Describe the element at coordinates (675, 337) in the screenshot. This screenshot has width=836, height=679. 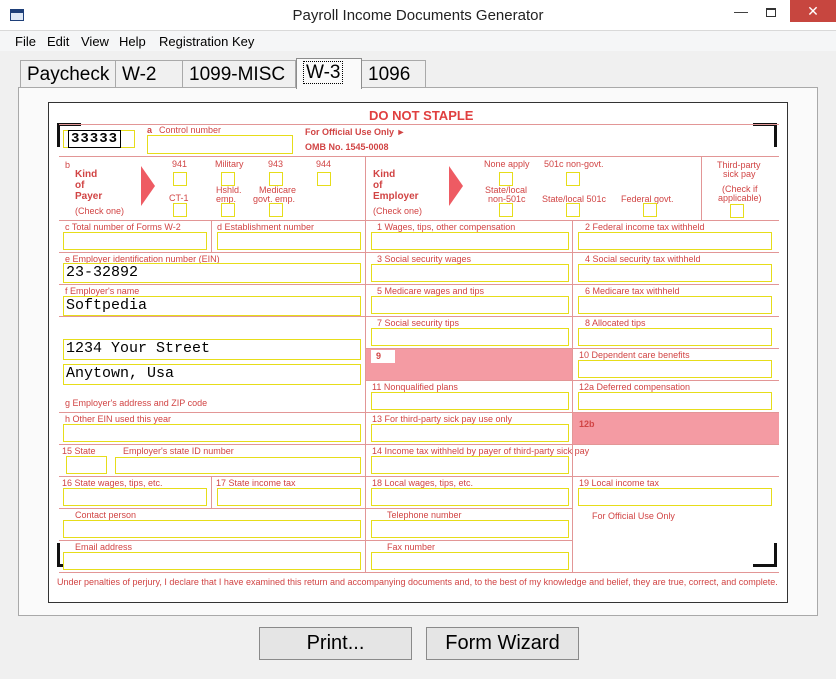
I see `allocated-tips-field` at that location.